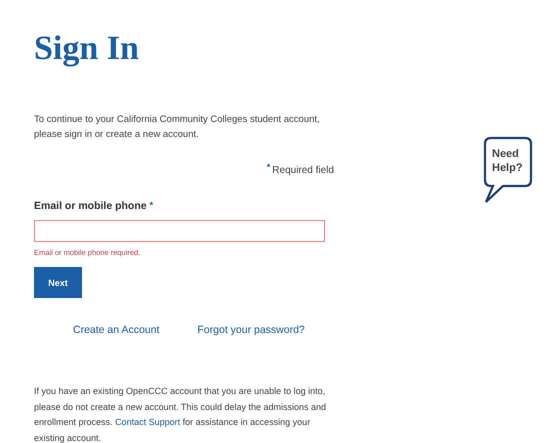 This screenshot has width=559, height=443. What do you see at coordinates (177, 127) in the screenshot?
I see `intro-text: To continue to your California Community Colleges student account, please sign in or create a new account.` at bounding box center [177, 127].